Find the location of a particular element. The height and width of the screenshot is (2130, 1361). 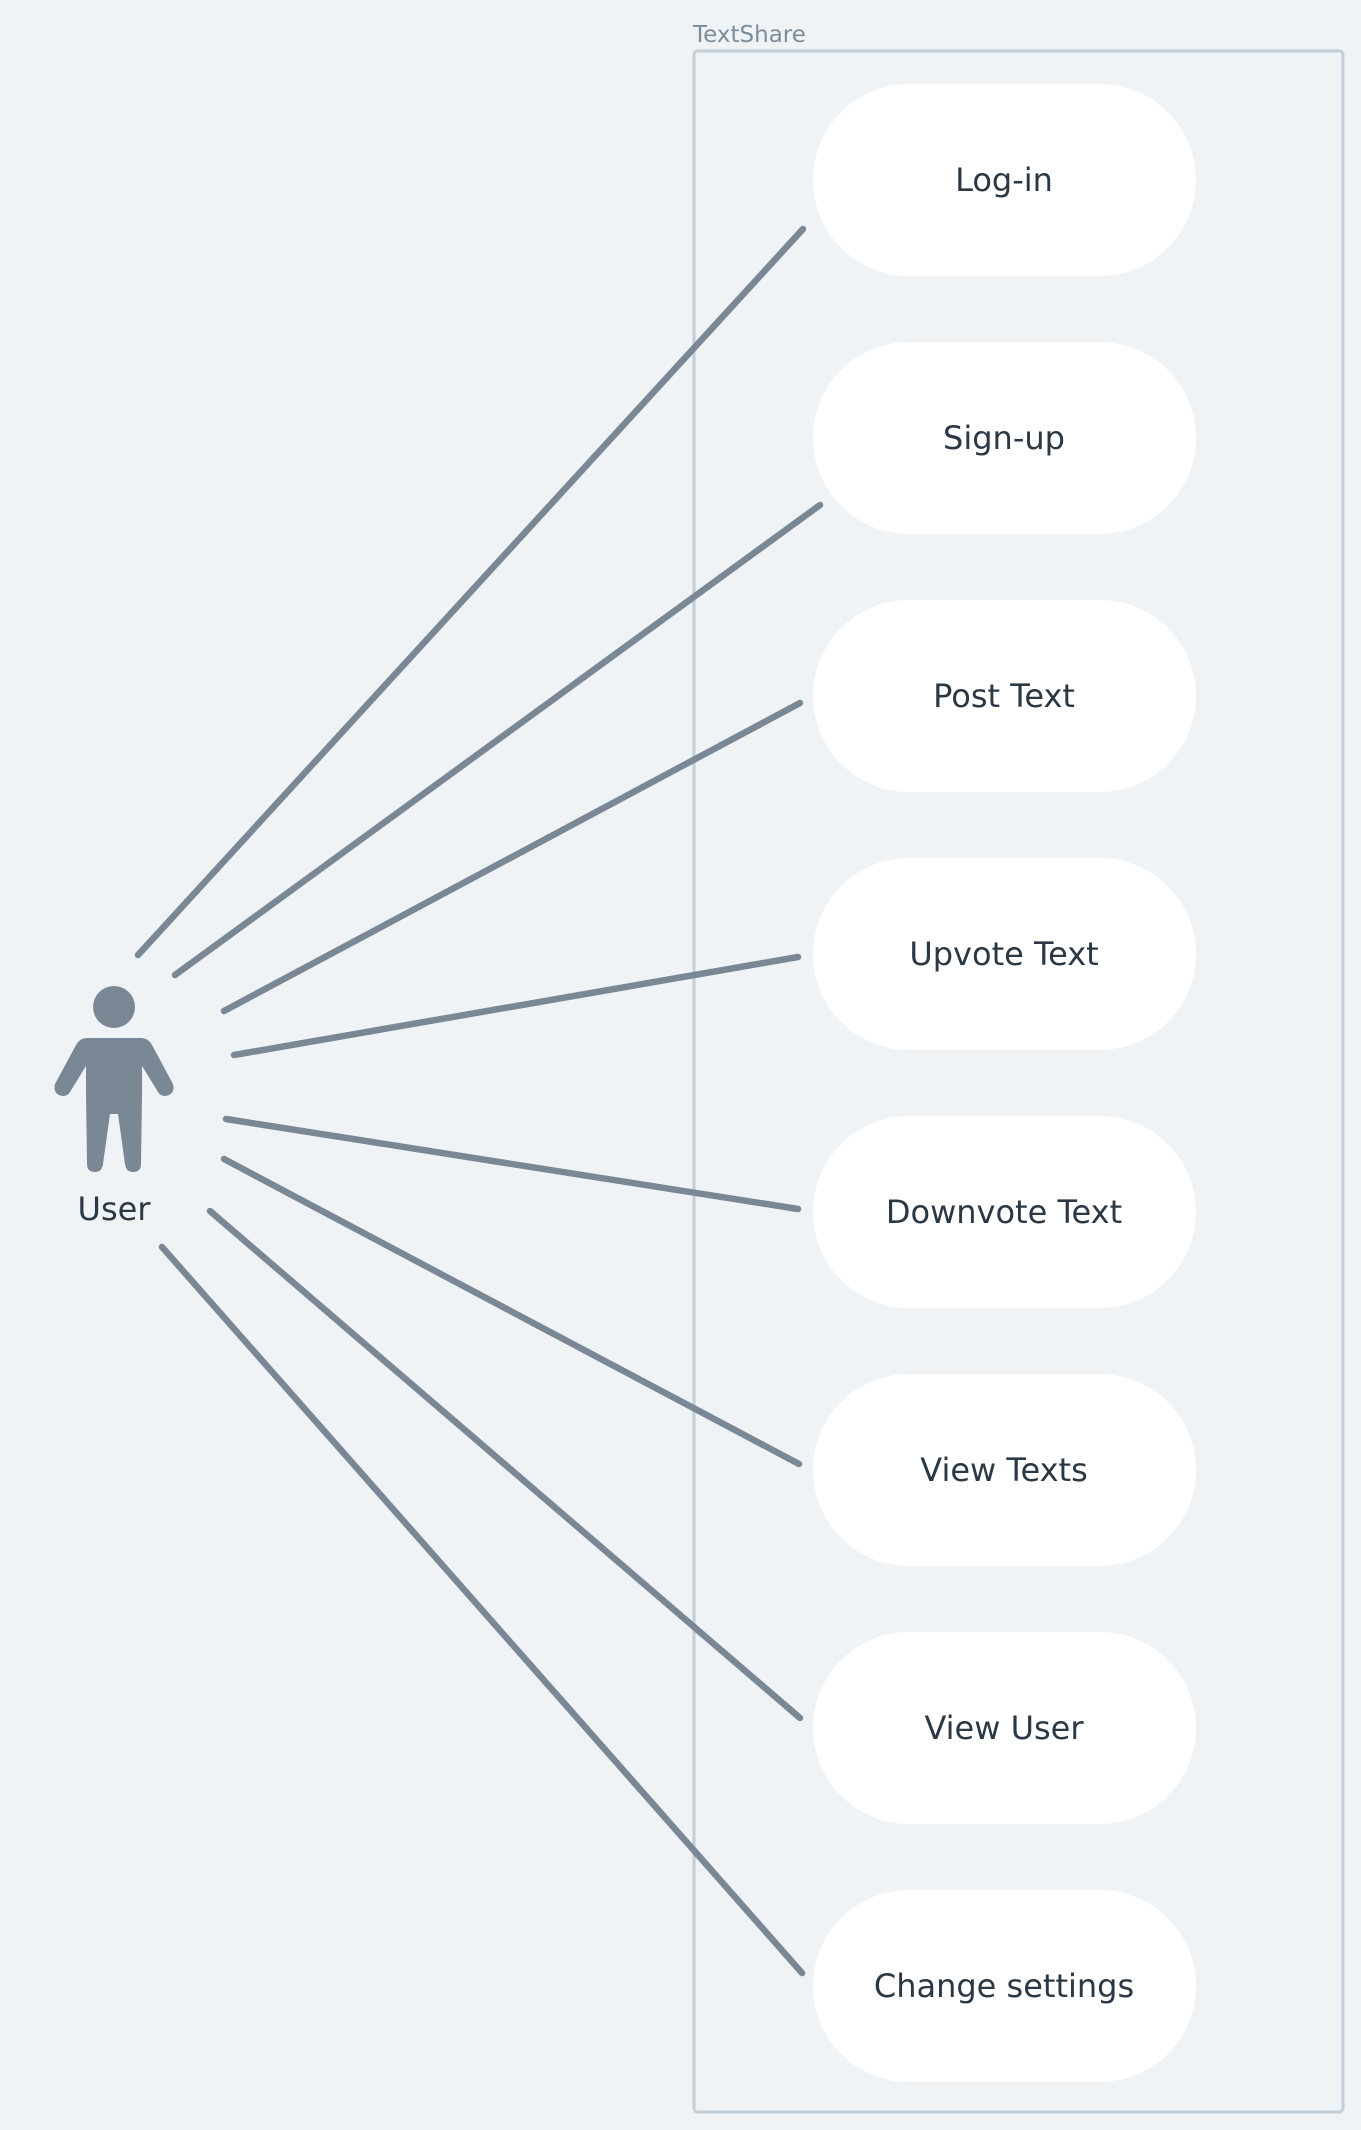

use-case-log-in: Log-in is located at coordinates (1004, 180).